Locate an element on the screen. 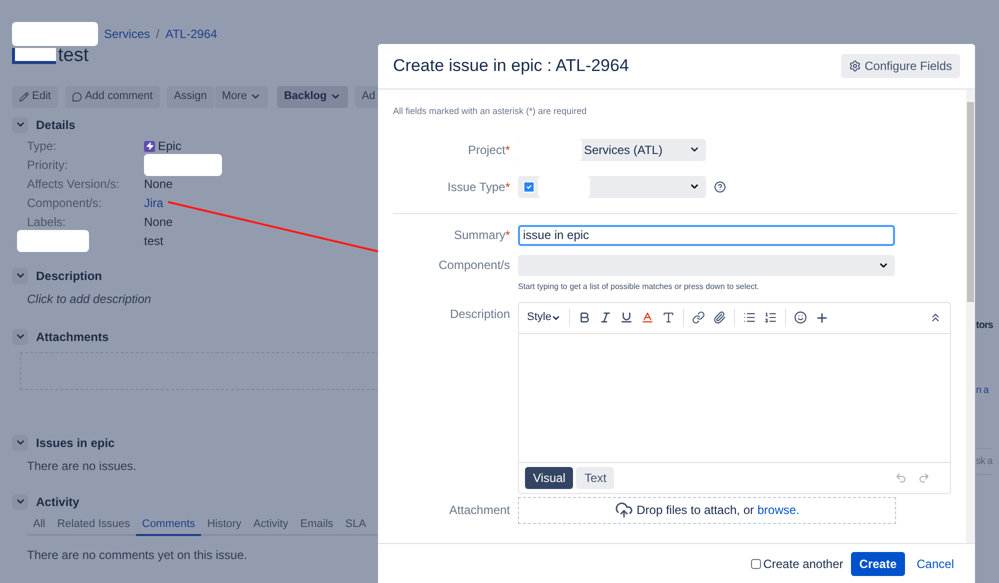  detail-label: Priority: is located at coordinates (47, 165).